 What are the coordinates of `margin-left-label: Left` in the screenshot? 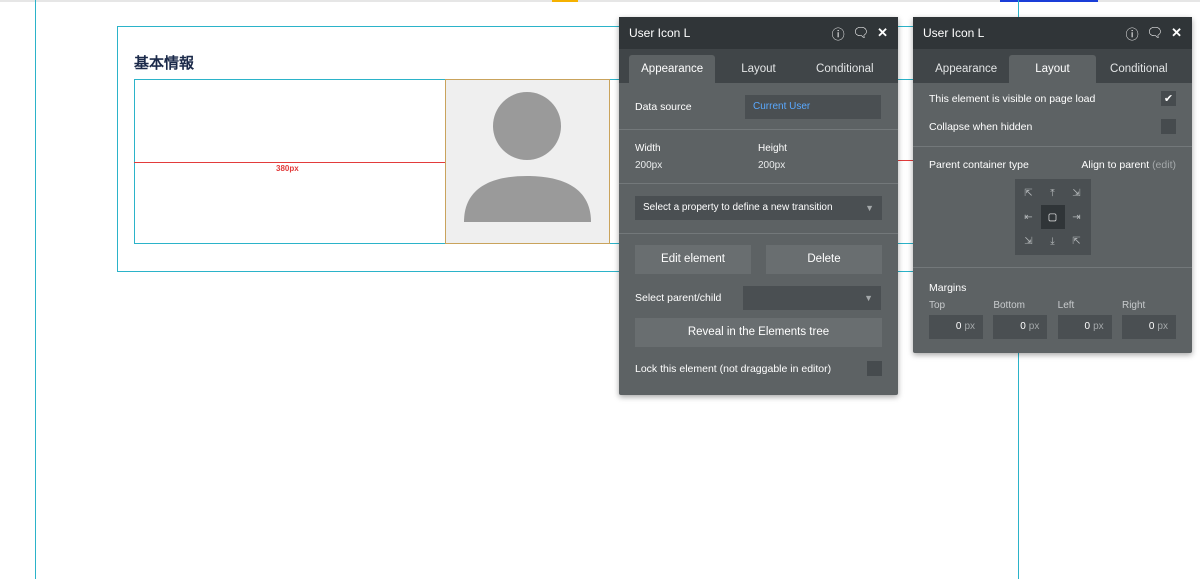 It's located at (1066, 305).